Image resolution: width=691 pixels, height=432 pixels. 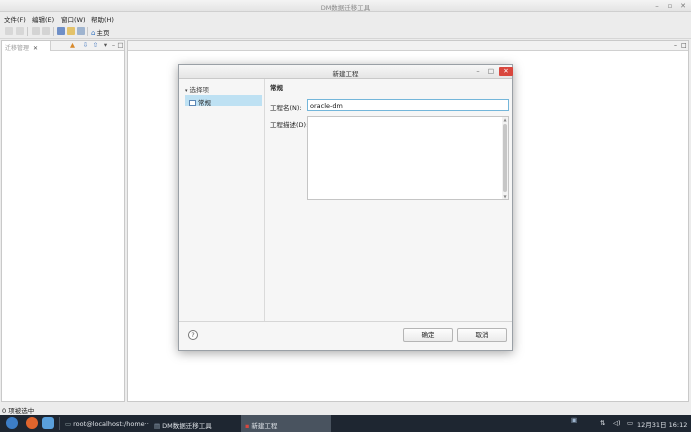 I want to click on save-all-icon, so click(x=20, y=31).